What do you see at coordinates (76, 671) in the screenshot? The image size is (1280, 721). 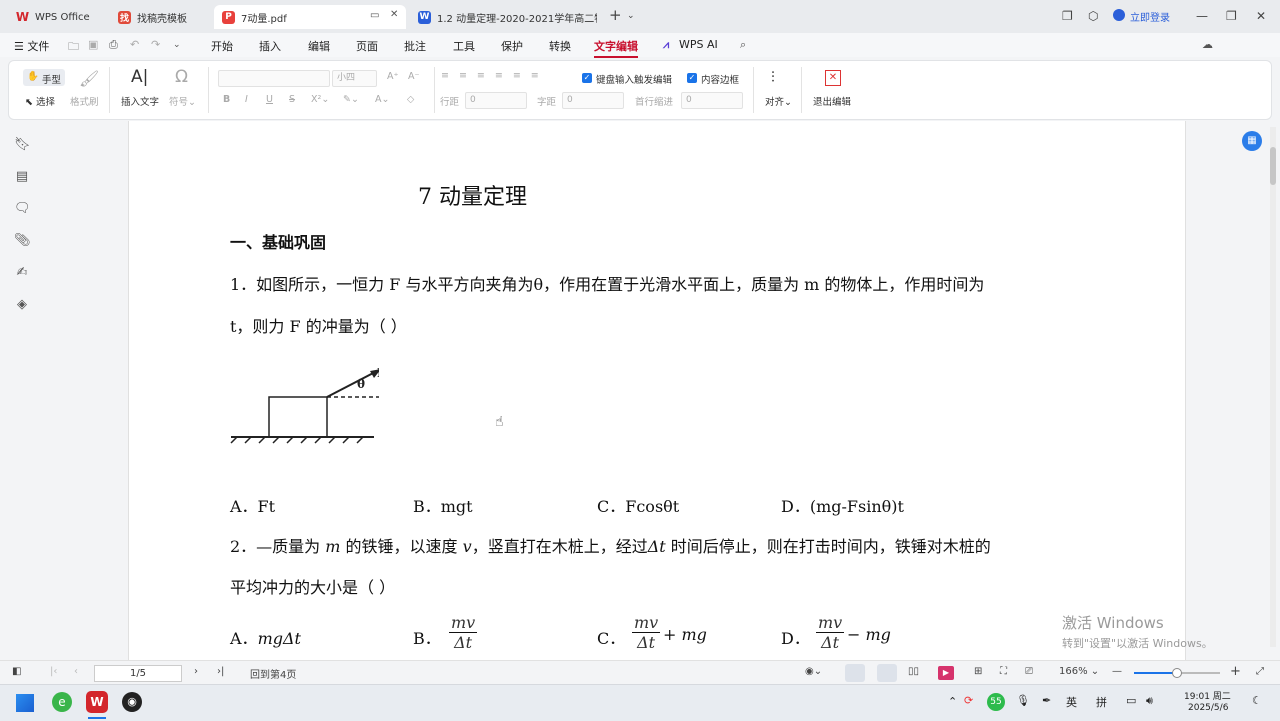 I see `prev-page-icon: ‹` at bounding box center [76, 671].